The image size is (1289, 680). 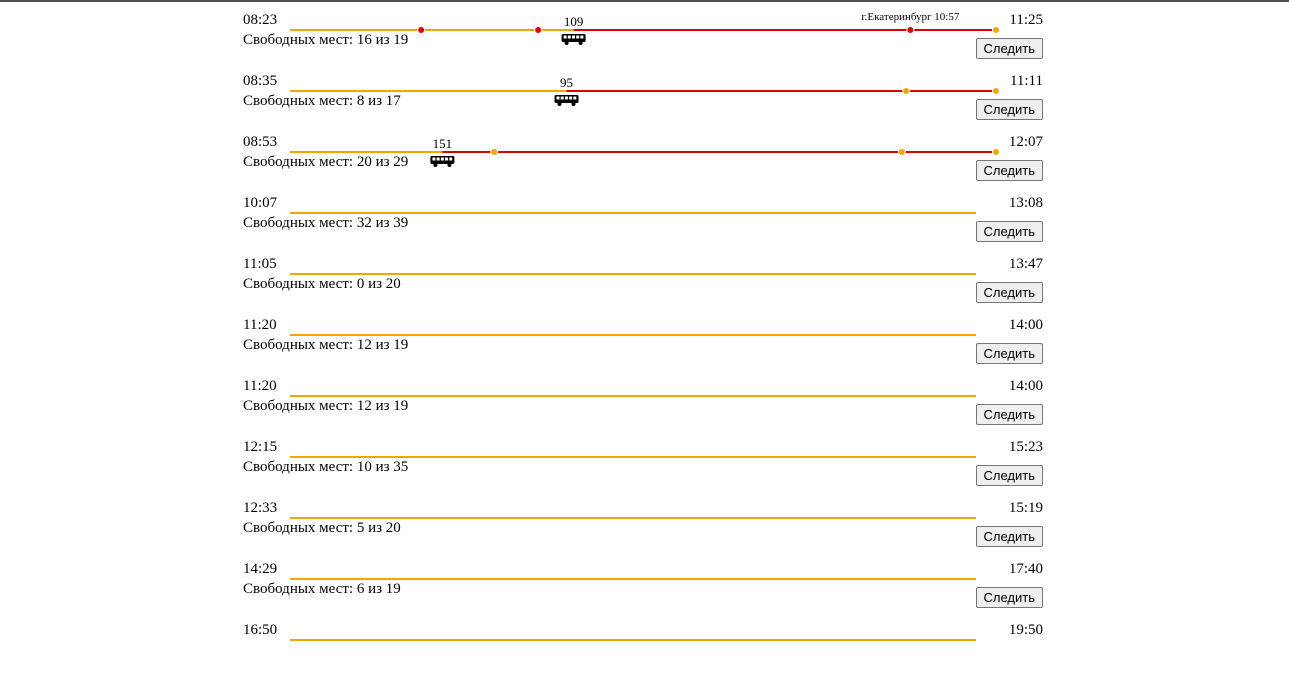 What do you see at coordinates (644, 1) in the screenshot?
I see `window-top-border` at bounding box center [644, 1].